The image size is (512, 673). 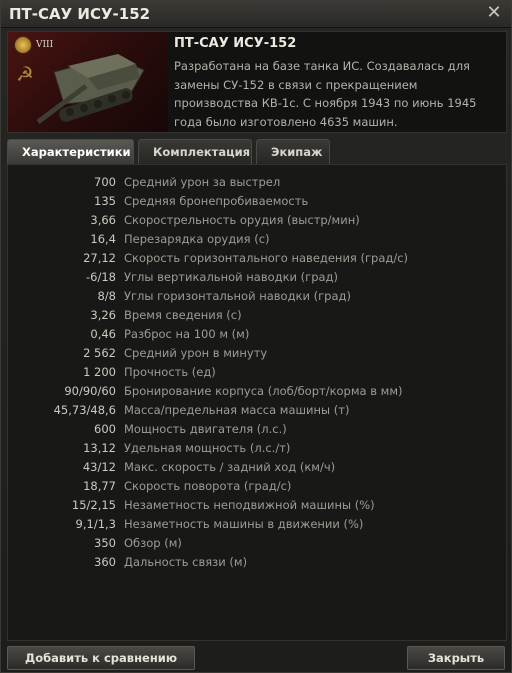 What do you see at coordinates (237, 296) in the screenshot?
I see `stat-label: Углы горизонтальной наводки (град)` at bounding box center [237, 296].